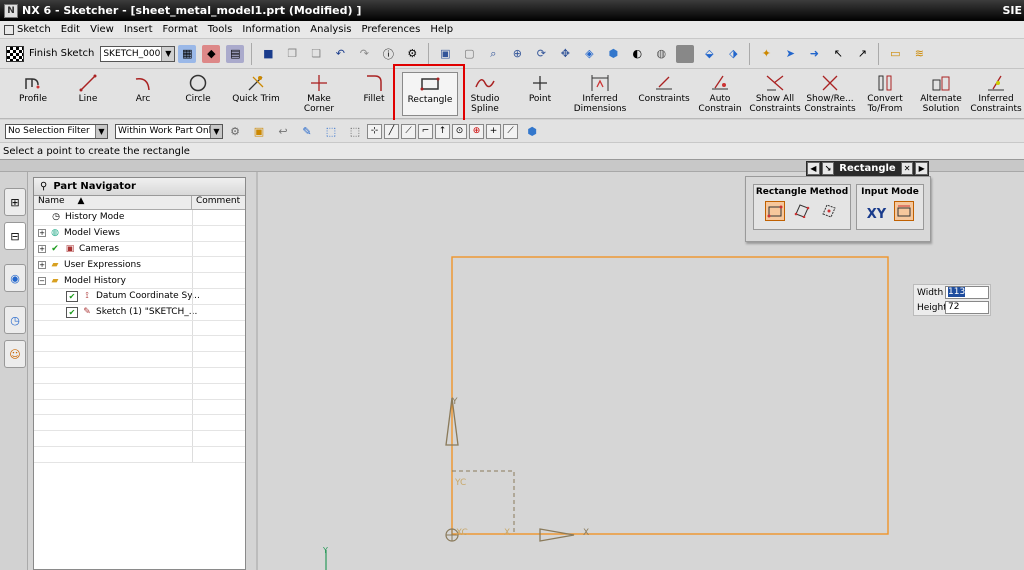 The width and height of the screenshot is (1024, 570). Describe the element at coordinates (876, 215) in the screenshot. I see `xy-mode-button: XY` at that location.